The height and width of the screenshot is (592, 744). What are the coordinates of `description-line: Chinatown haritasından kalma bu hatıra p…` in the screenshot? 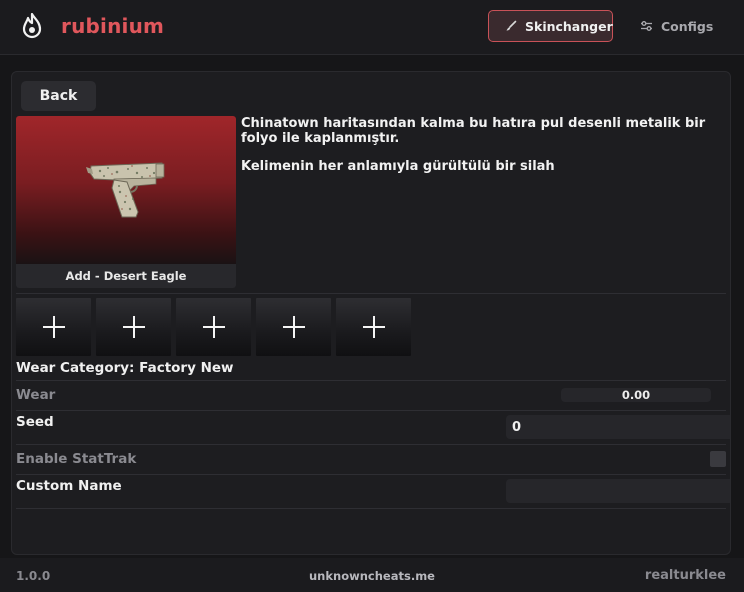 It's located at (473, 131).